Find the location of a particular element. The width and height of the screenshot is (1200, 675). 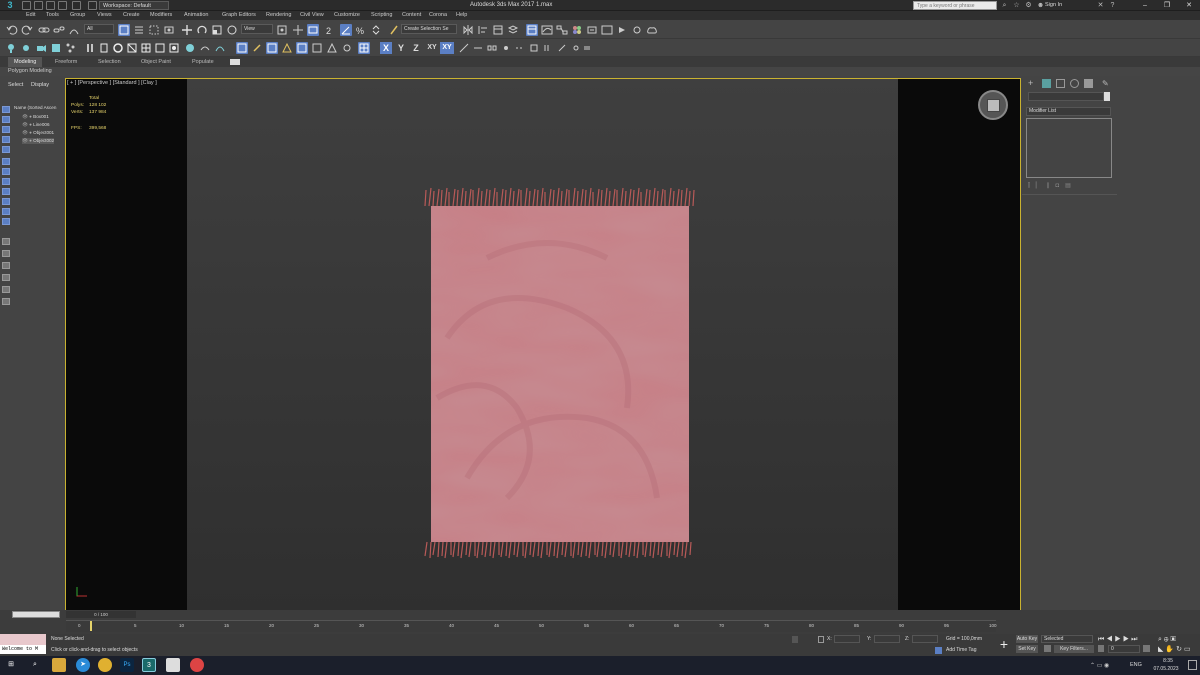

render-production-icon is located at coordinates (622, 30).